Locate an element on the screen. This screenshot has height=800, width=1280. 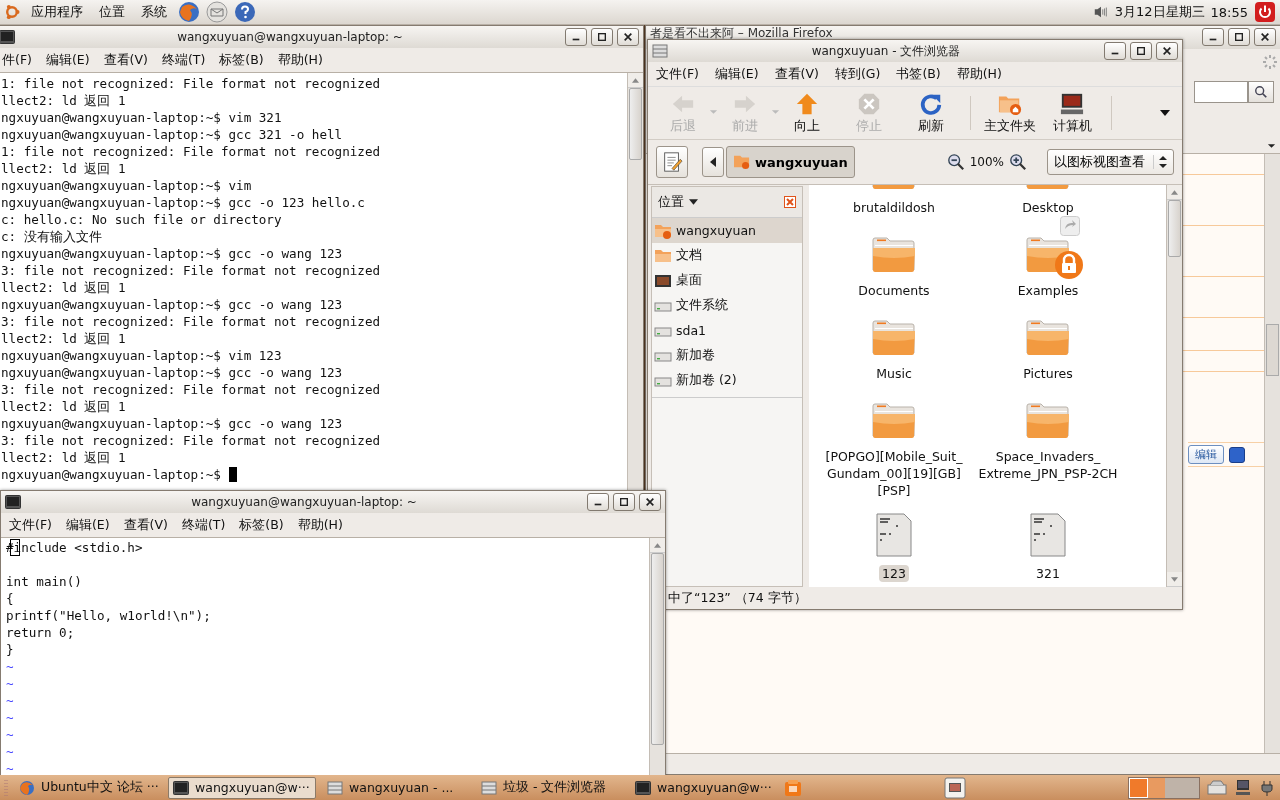
ubuntu-logo-icon is located at coordinates (12, 12).